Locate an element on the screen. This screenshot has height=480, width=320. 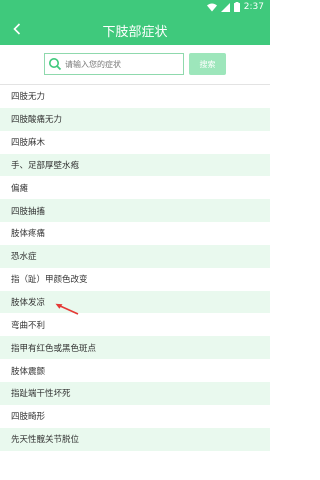
status-time: 2:37 is located at coordinates (253, 7).